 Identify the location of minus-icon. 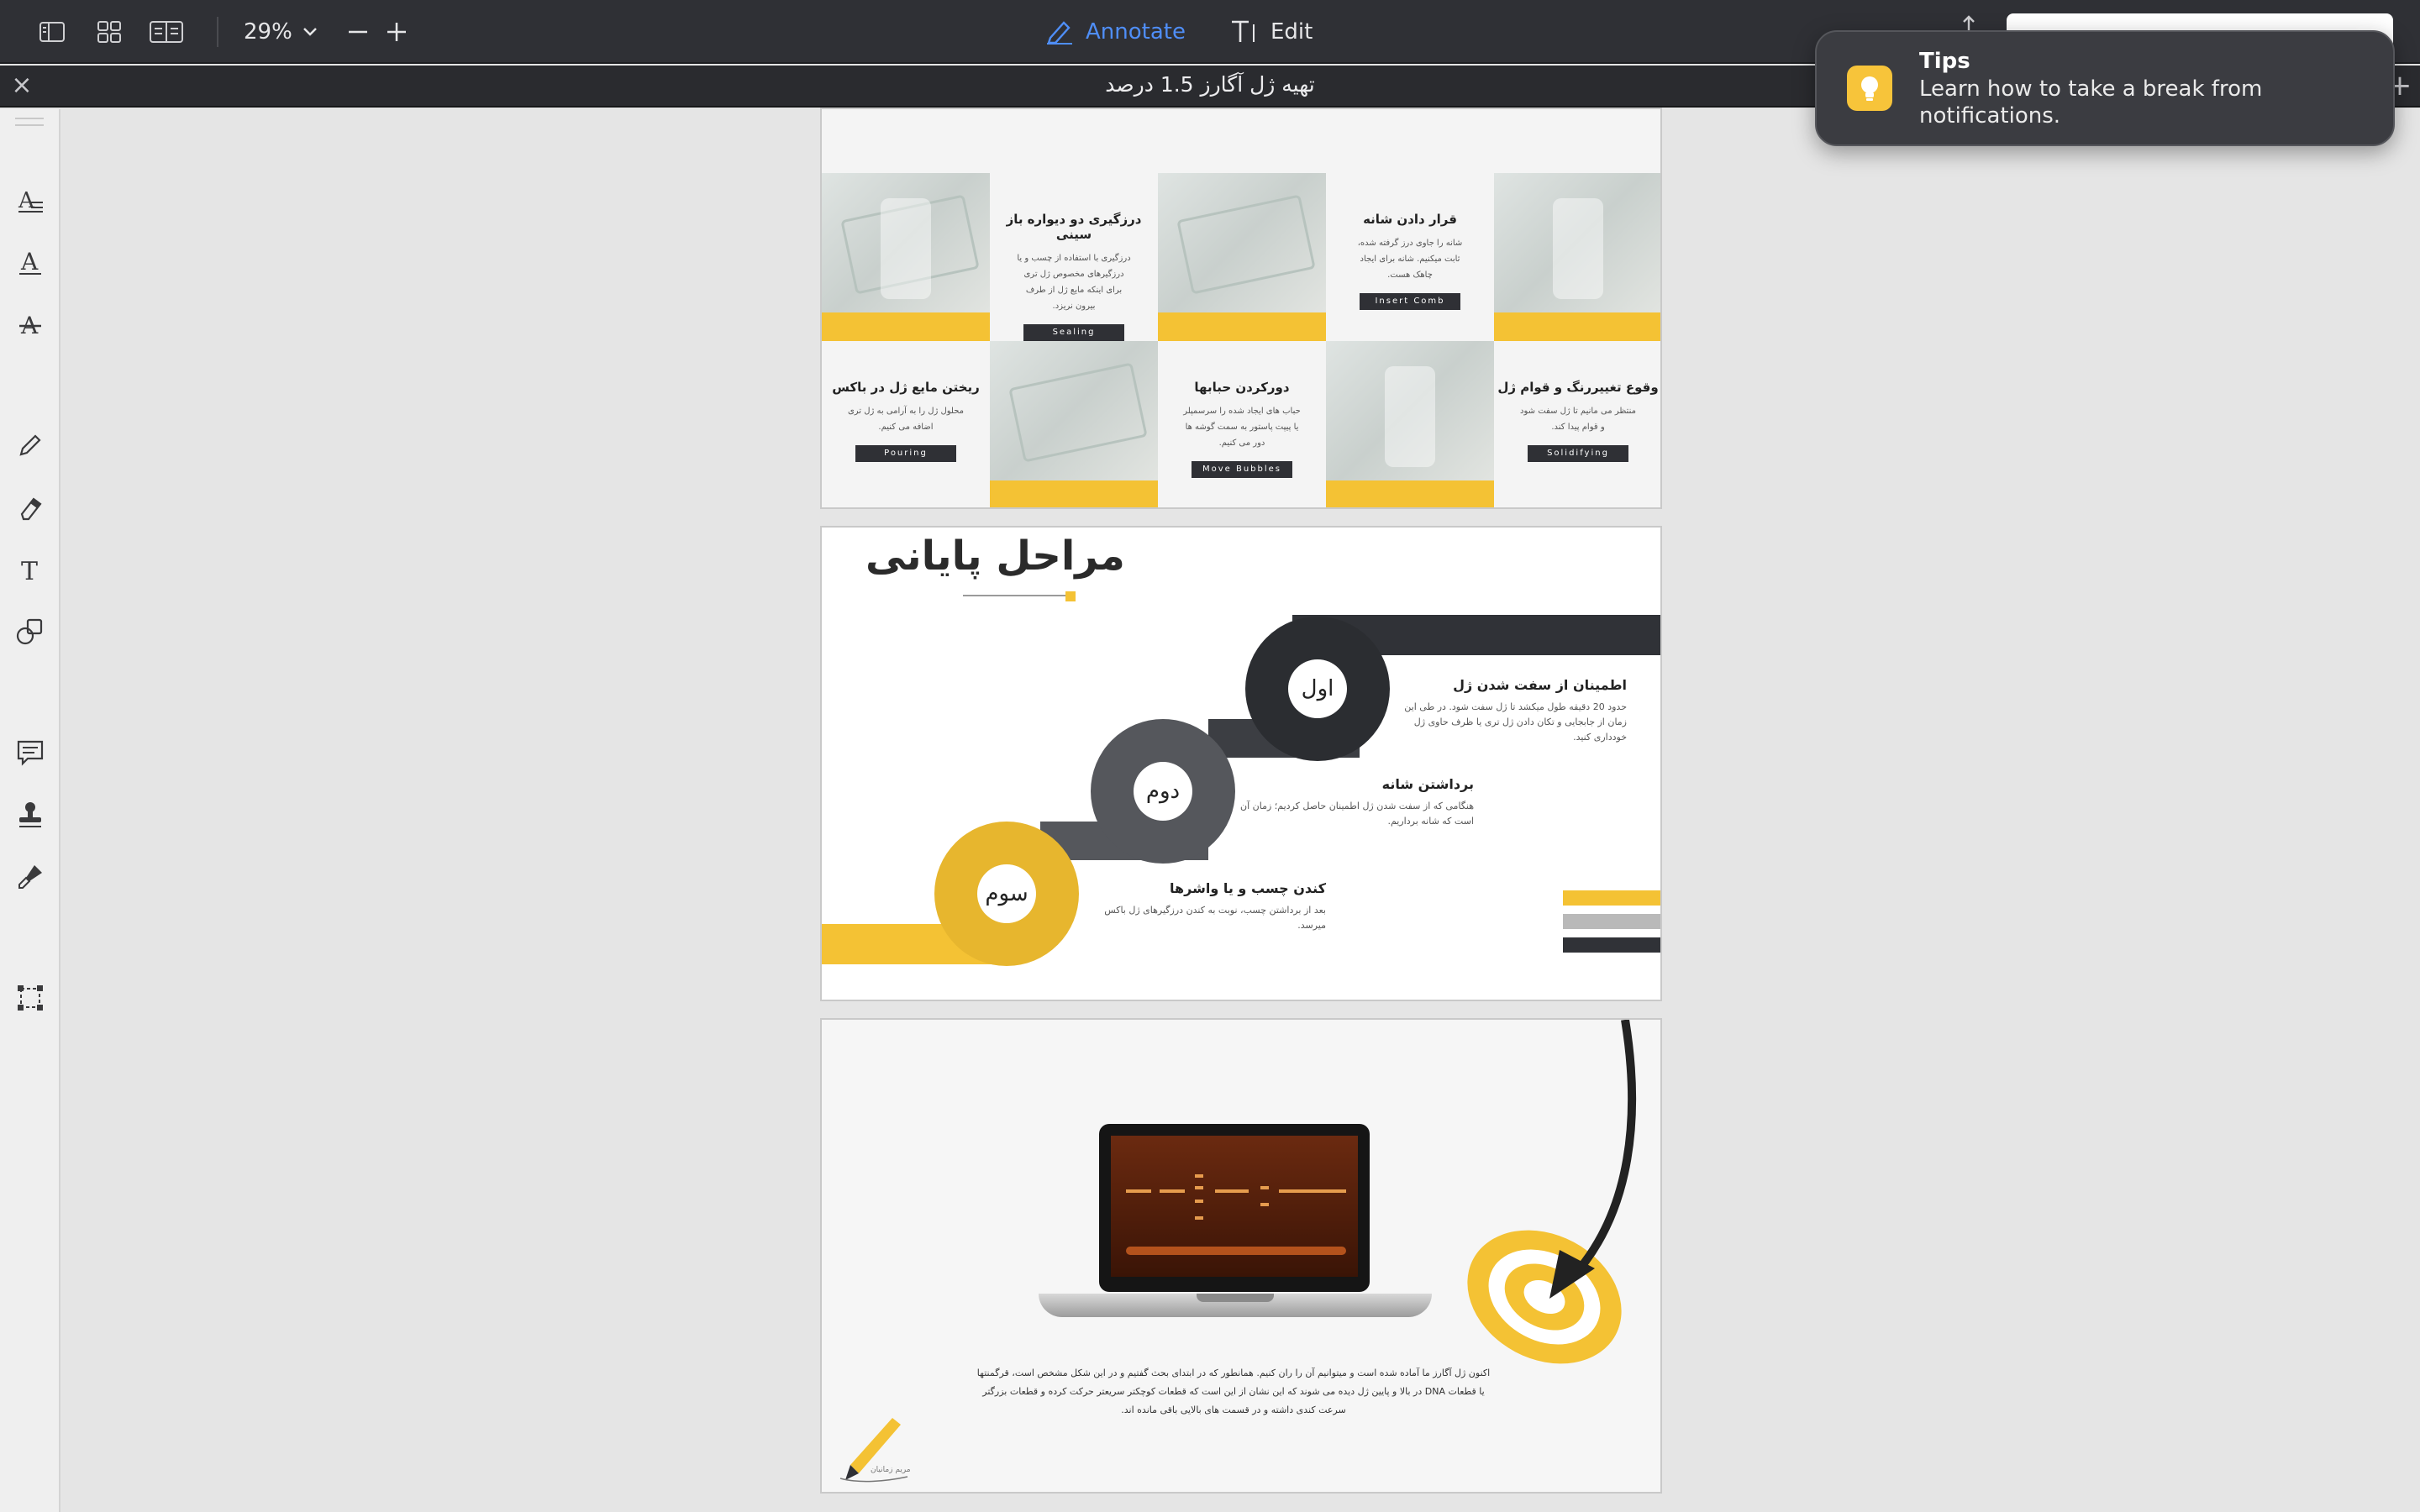
(358, 32).